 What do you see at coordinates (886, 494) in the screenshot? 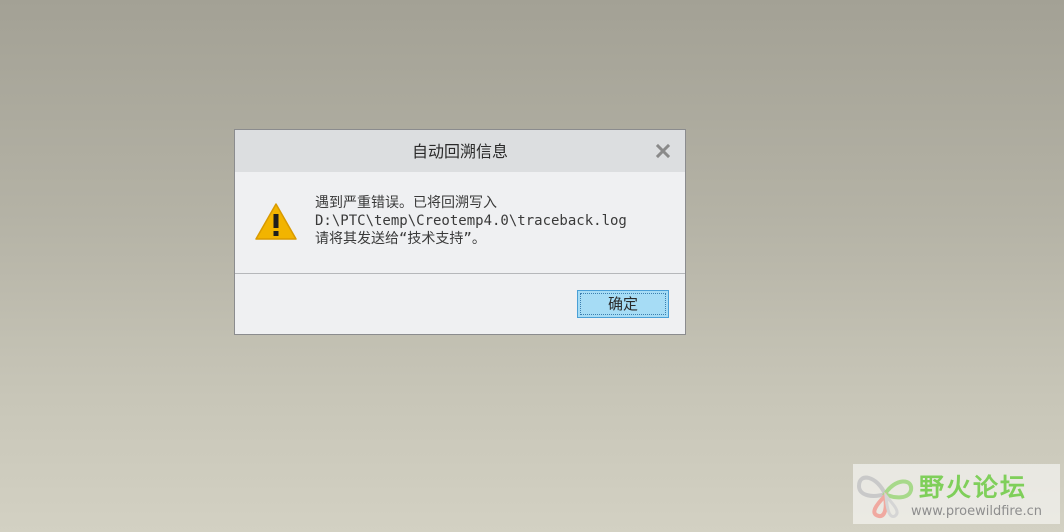
I see `butterfly-logo` at bounding box center [886, 494].